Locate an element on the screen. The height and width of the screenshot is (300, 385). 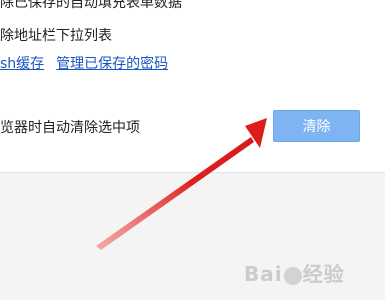
baidu-jingyan-watermark: Bai 经验 is located at coordinates (294, 272).